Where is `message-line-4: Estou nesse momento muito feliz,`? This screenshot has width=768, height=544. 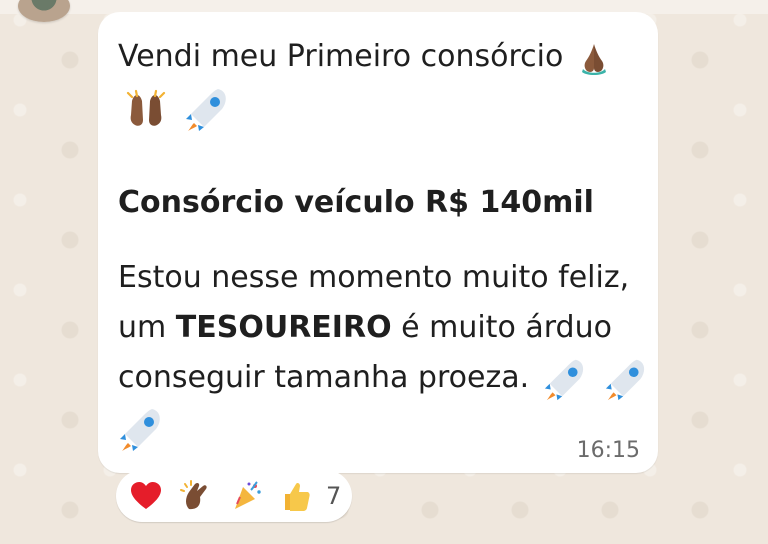 message-line-4: Estou nesse momento muito feliz, is located at coordinates (374, 277).